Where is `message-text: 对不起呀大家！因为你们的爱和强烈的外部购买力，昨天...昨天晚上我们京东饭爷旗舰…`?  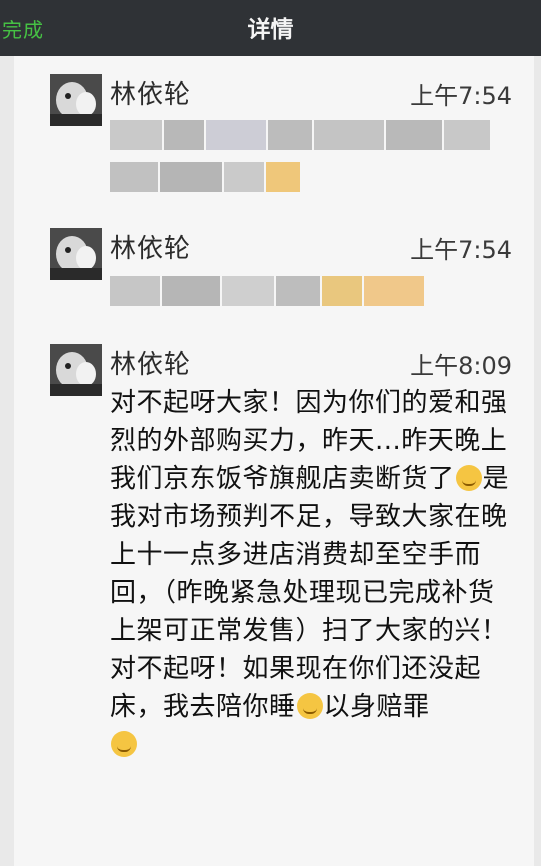 message-text: 对不起呀大家！因为你们的爱和强烈的外部购买力，昨天...昨天晚上我们京东饭爷旗舰… is located at coordinates (309, 441).